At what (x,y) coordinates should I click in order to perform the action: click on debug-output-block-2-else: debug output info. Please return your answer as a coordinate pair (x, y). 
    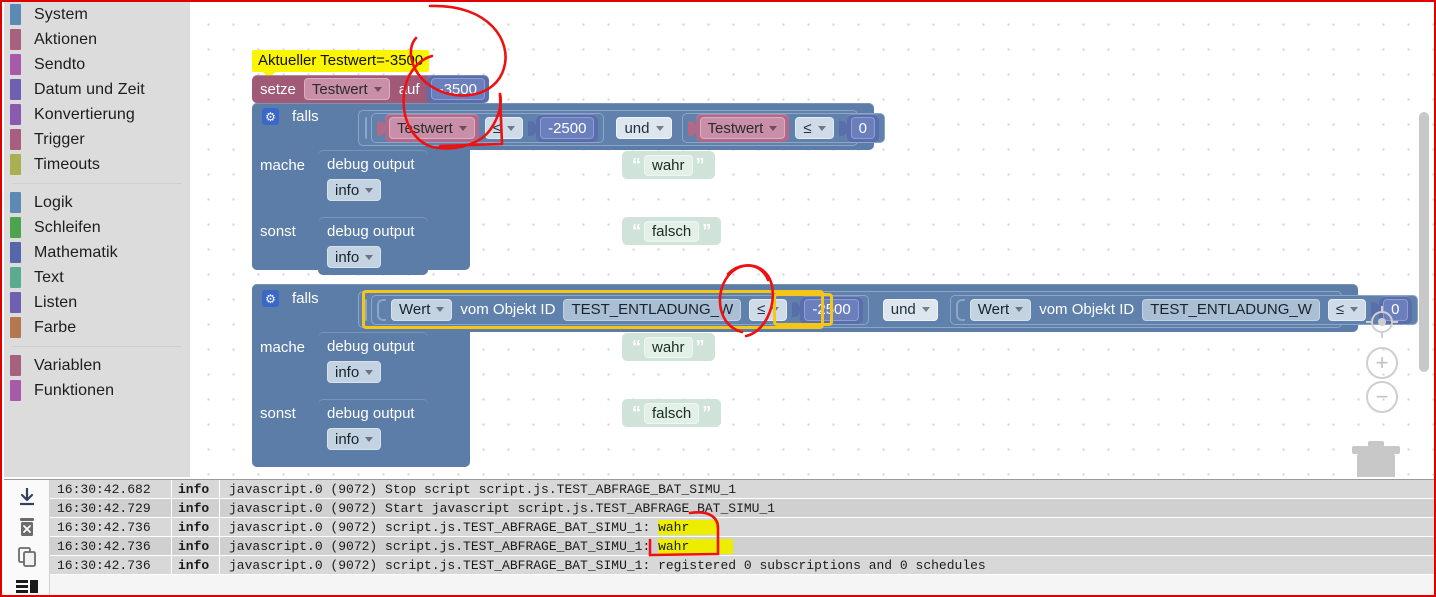
    Looking at the image, I should click on (373, 428).